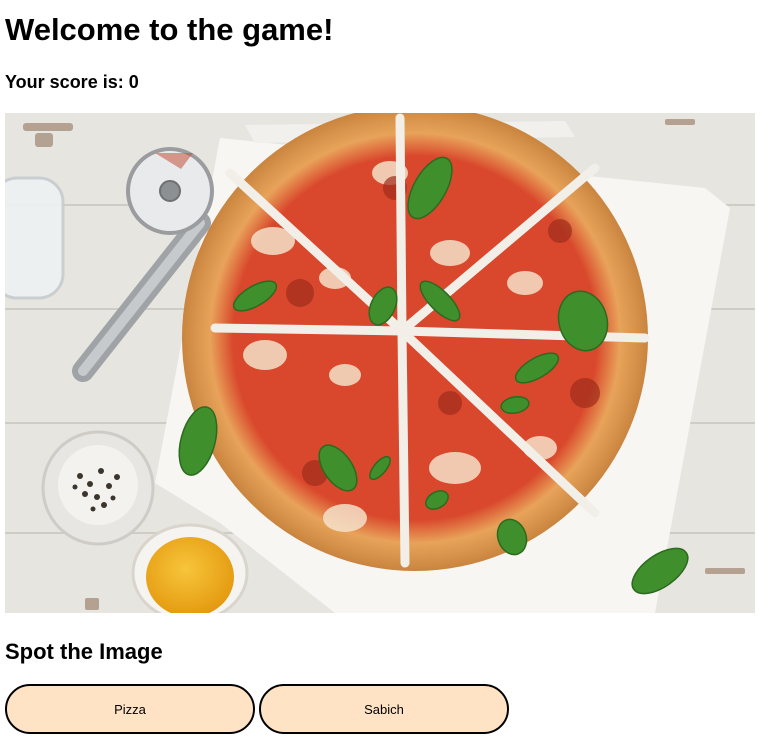 This screenshot has width=770, height=748. Describe the element at coordinates (72, 82) in the screenshot. I see `score-label: Your score is: 0` at that location.